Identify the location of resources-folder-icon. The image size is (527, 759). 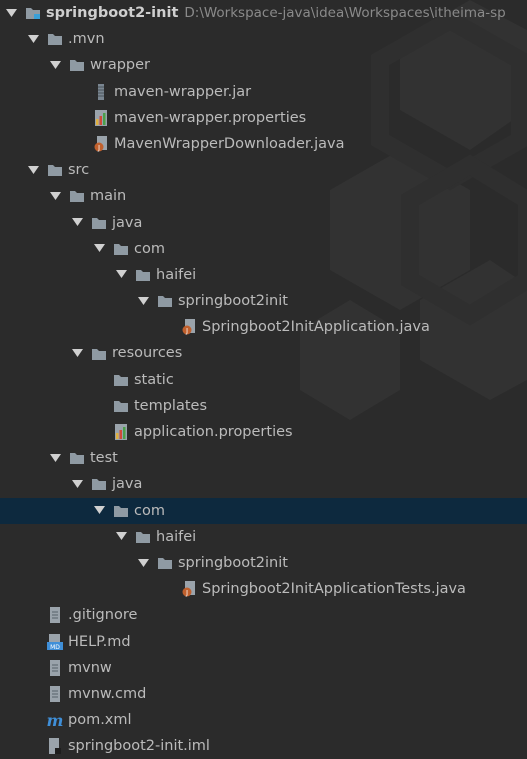
(99, 354).